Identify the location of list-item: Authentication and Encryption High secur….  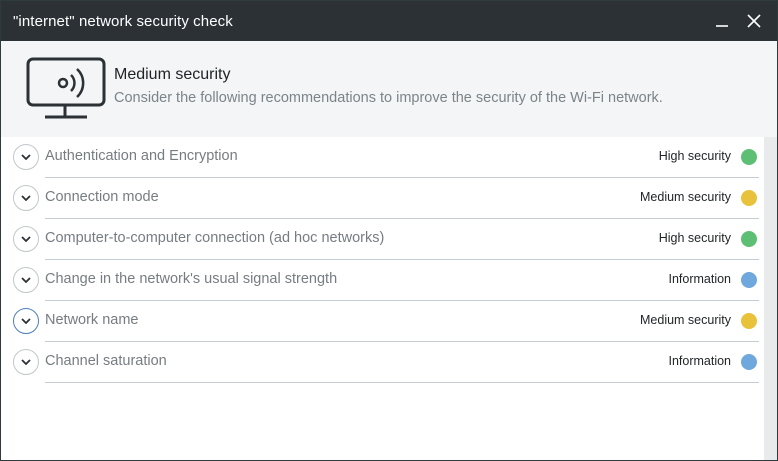
(382, 157).